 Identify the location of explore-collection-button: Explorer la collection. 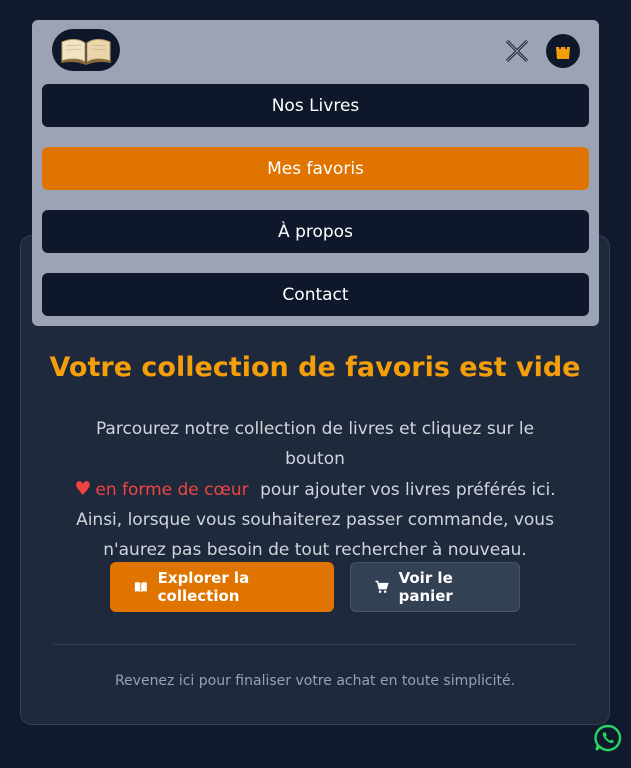
(222, 587).